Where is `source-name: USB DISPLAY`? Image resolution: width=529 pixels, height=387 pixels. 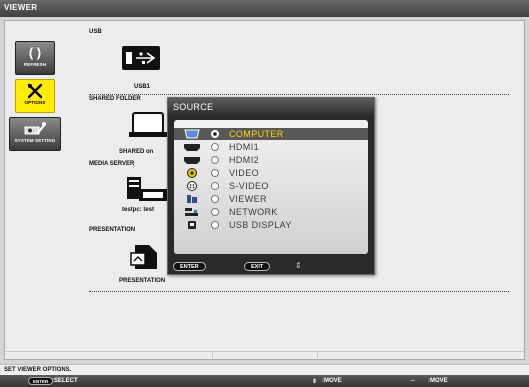 source-name: USB DISPLAY is located at coordinates (260, 225).